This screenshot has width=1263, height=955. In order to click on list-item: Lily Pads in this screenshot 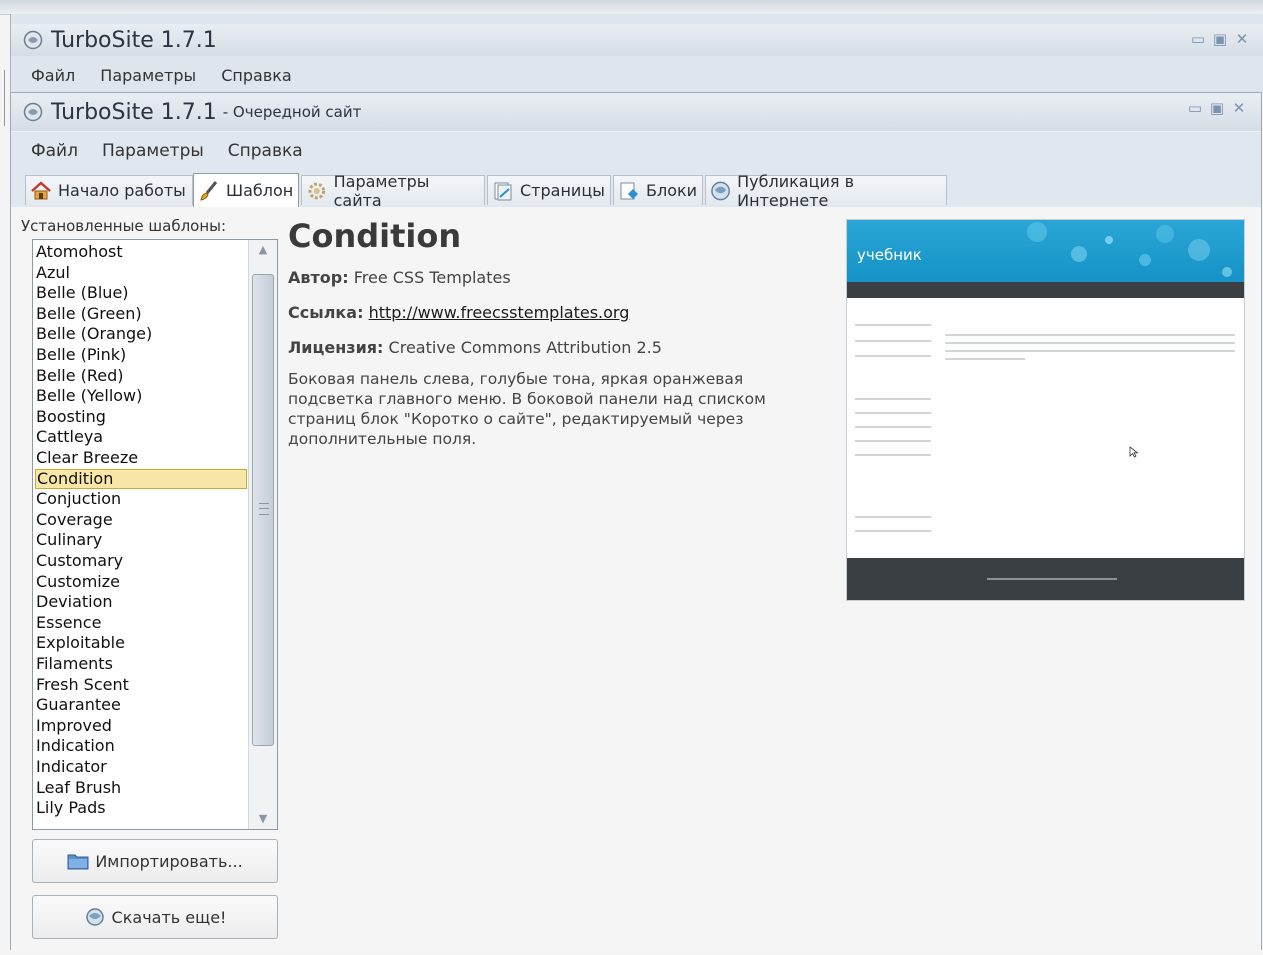, I will do `click(141, 808)`.